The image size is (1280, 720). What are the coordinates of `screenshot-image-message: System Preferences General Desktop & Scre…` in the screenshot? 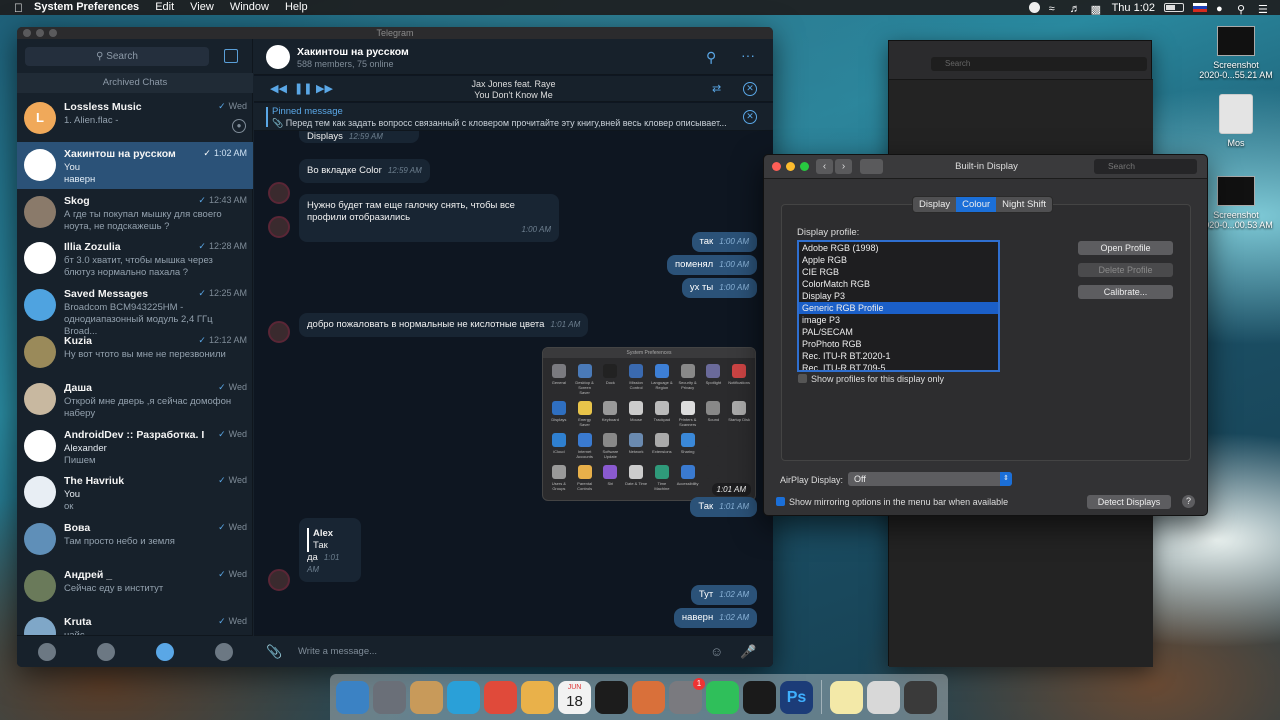 It's located at (649, 424).